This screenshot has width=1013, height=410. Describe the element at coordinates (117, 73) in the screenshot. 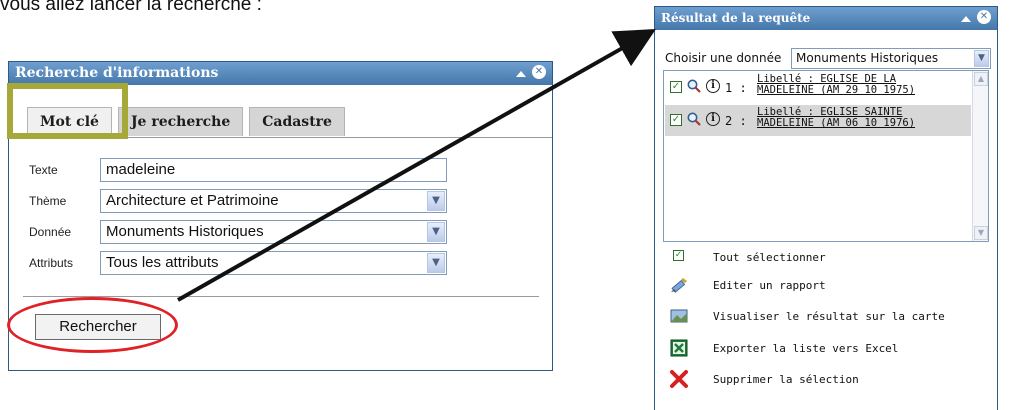

I see `search-dialog-title: Recherche d'informations` at that location.